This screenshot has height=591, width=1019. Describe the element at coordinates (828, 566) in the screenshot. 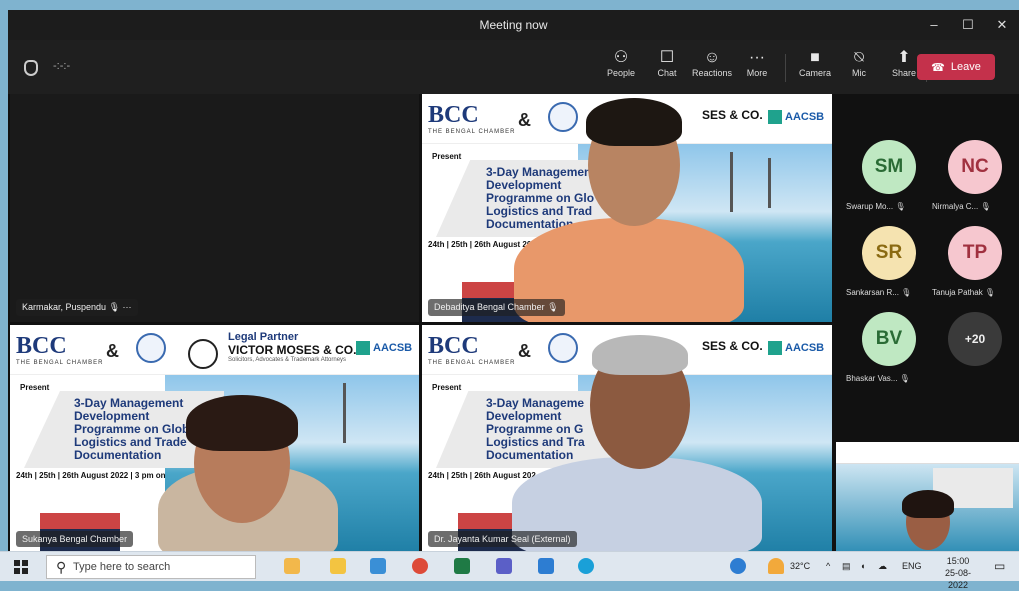

I see `chevron-up-icon: ^` at that location.